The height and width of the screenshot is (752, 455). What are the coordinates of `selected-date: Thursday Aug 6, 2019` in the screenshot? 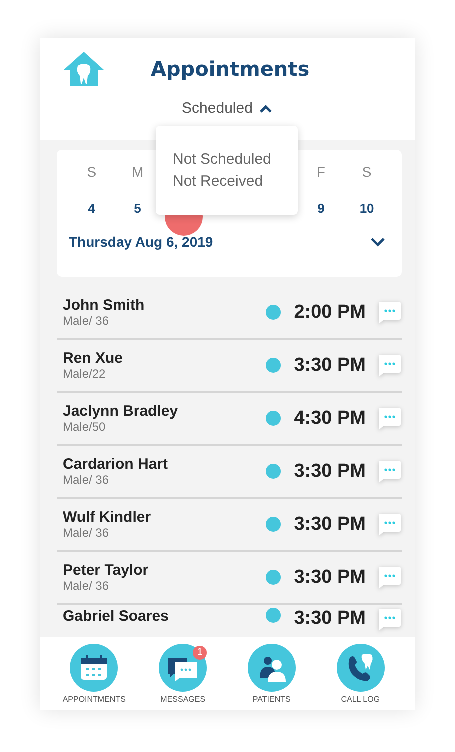 It's located at (141, 242).